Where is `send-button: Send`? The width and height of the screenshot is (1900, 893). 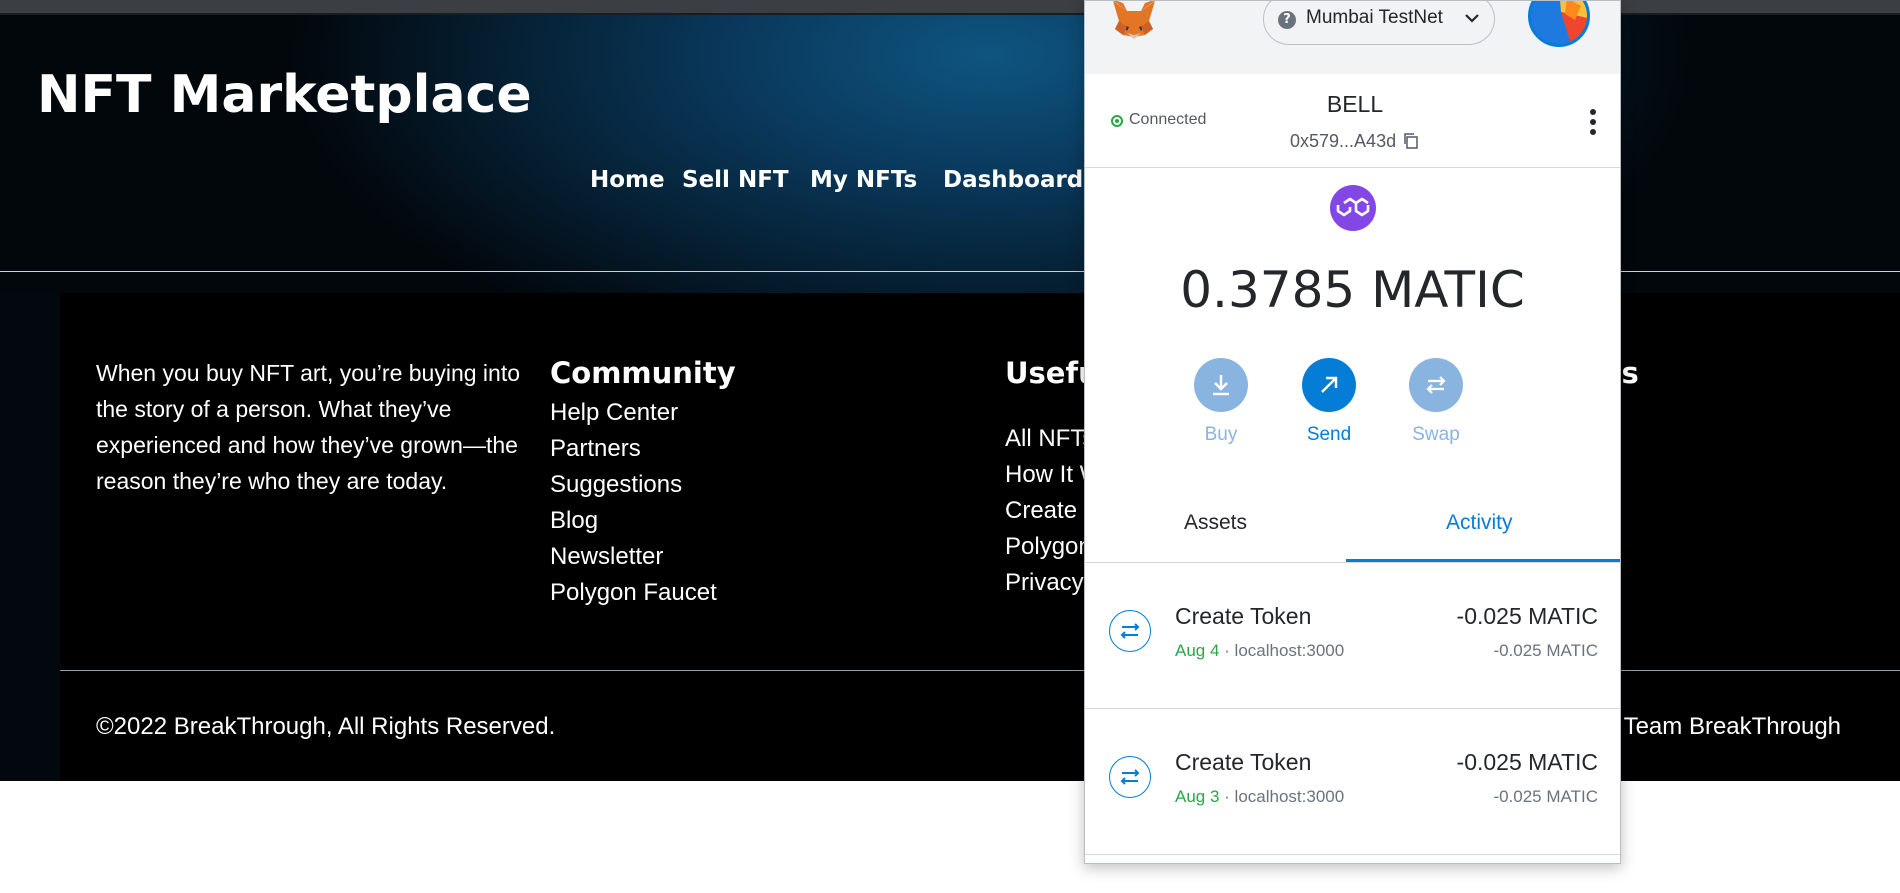
send-button: Send is located at coordinates (1329, 402).